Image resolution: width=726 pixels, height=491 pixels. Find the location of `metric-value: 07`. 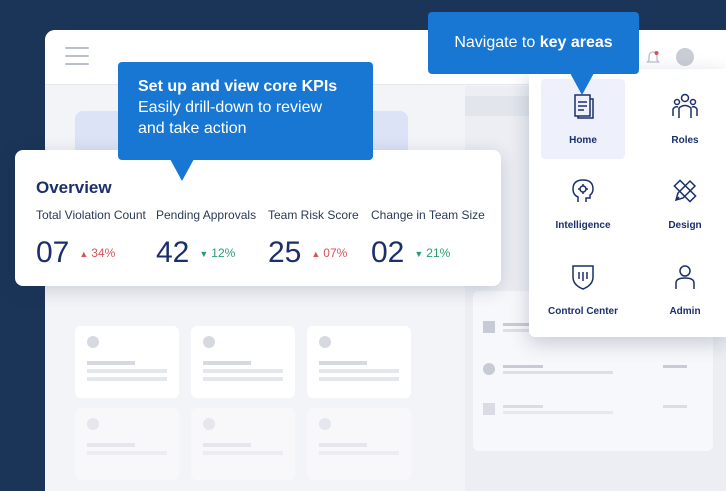

metric-value: 07 is located at coordinates (53, 252).